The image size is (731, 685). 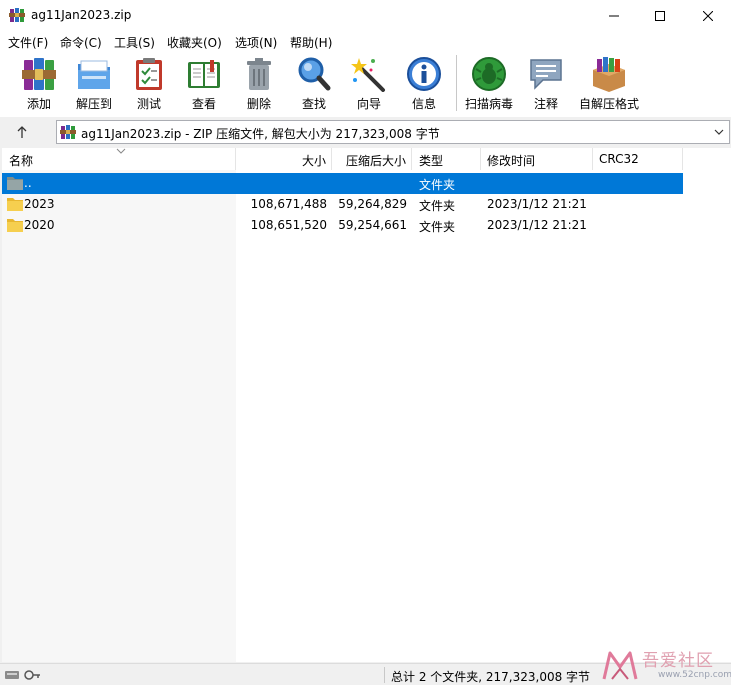 What do you see at coordinates (21, 161) in the screenshot?
I see `column-header-name-label: 名称` at bounding box center [21, 161].